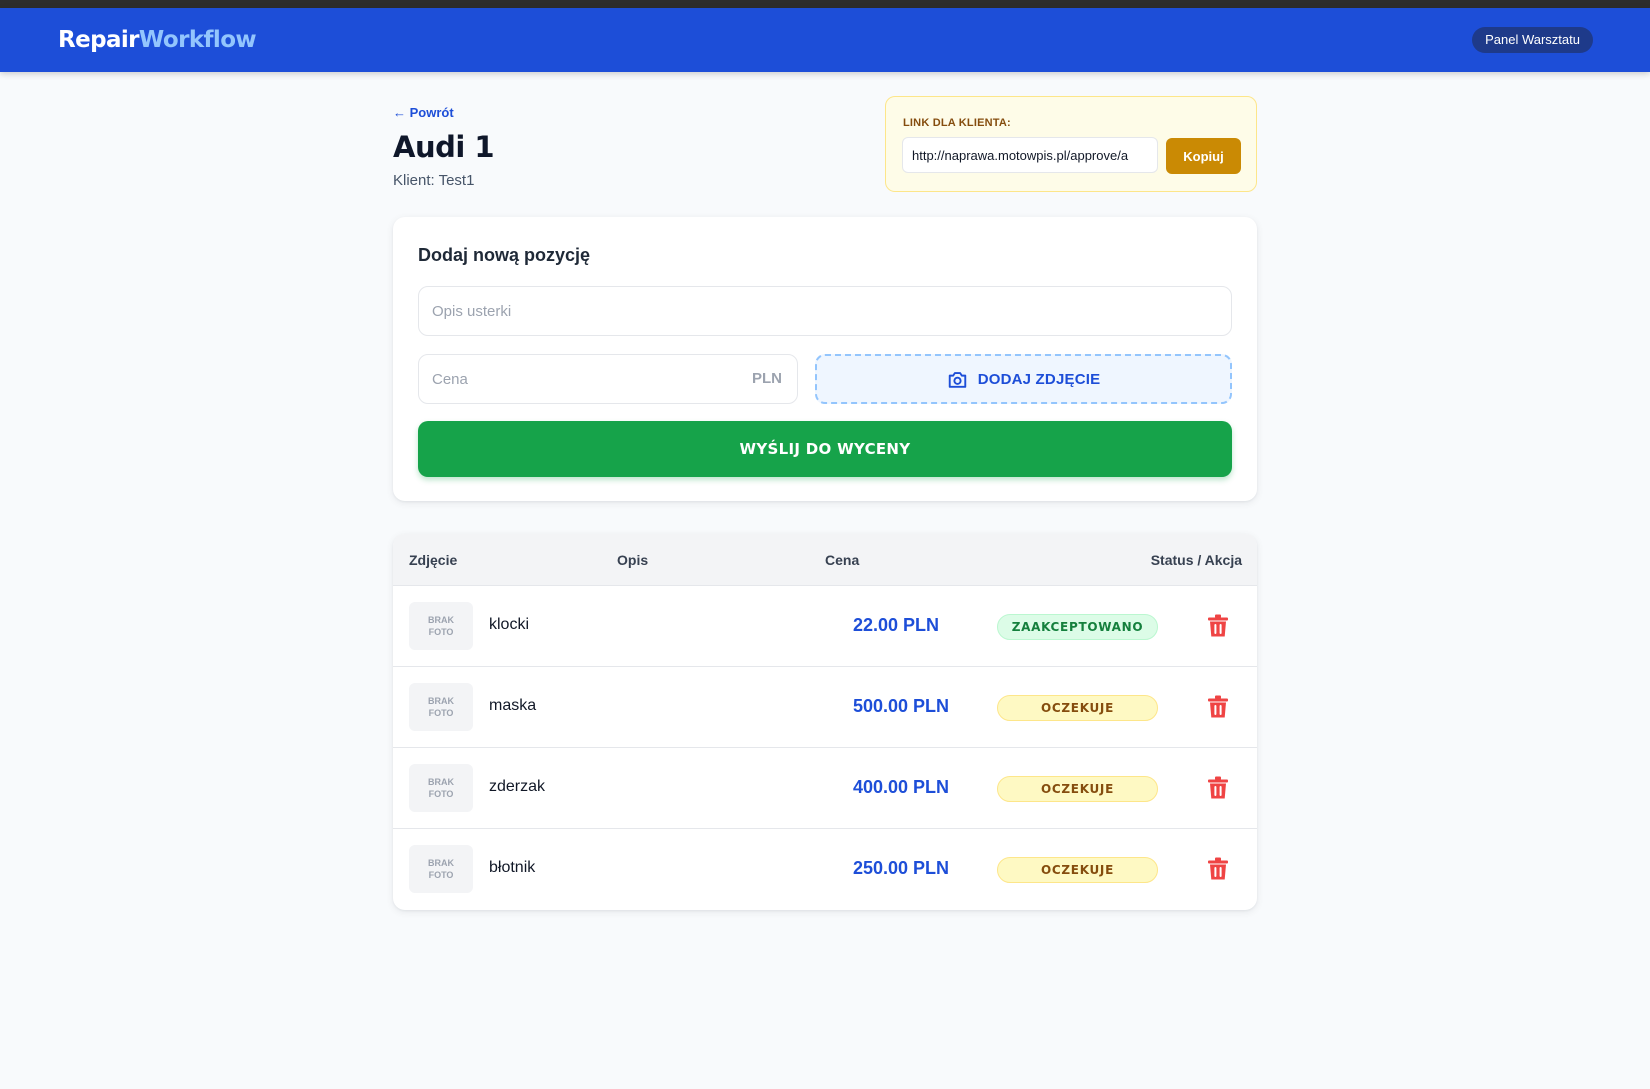 Image resolution: width=1650 pixels, height=1089 pixels. I want to click on add-photo-label: DODAJ ZDJĘCIE, so click(1039, 379).